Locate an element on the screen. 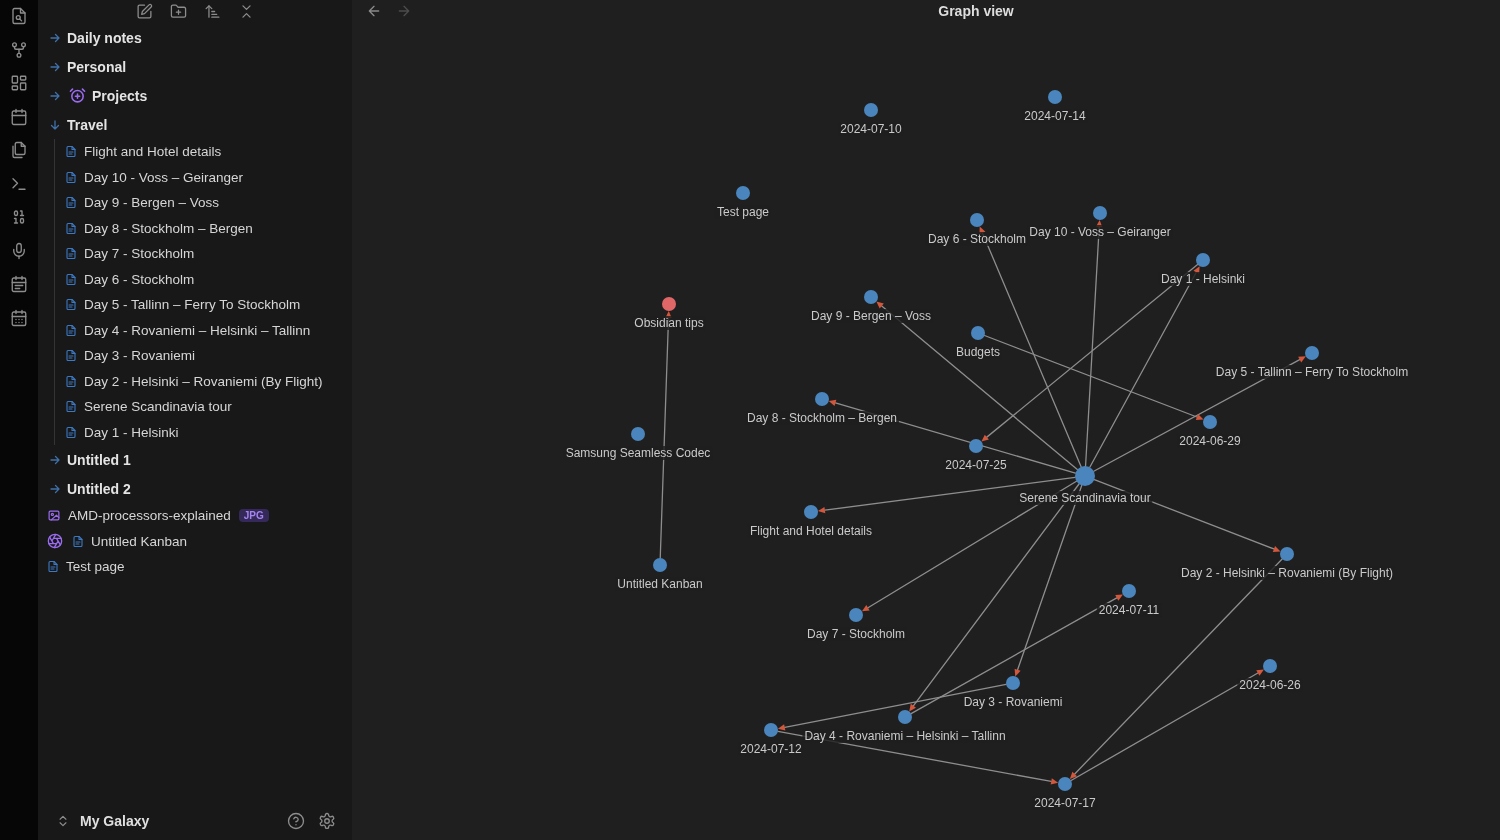 This screenshot has width=1500, height=840. alarm-clock-icon is located at coordinates (77, 95).